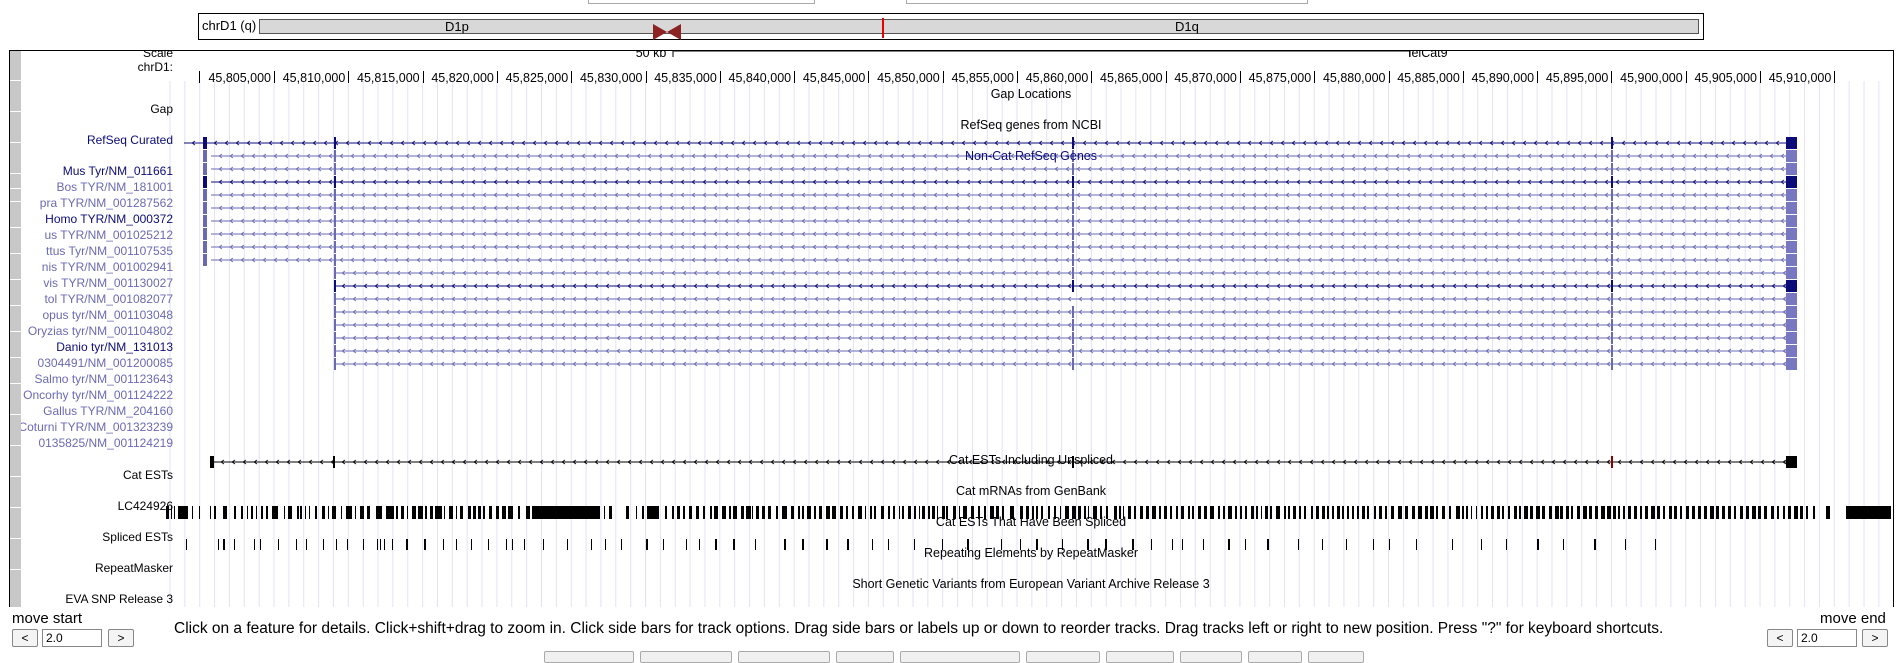  What do you see at coordinates (137, 537) in the screenshot?
I see `spliced-ests-track-label: Spliced ESTs` at bounding box center [137, 537].